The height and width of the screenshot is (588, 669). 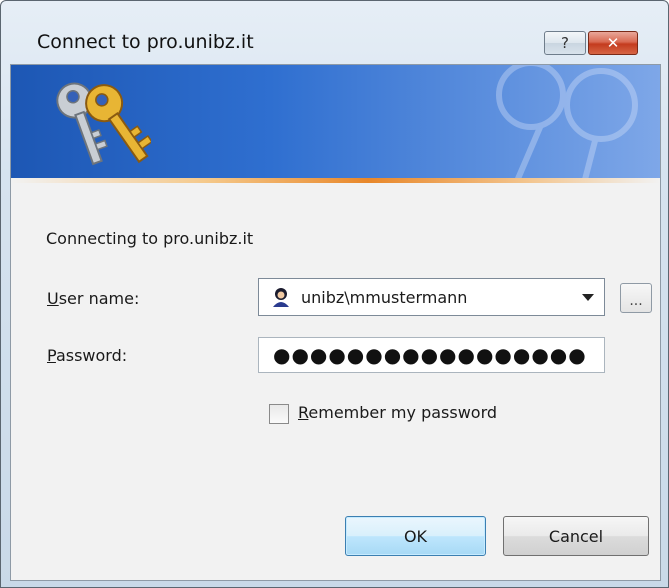 What do you see at coordinates (53, 298) in the screenshot?
I see `user-name-accel: U` at bounding box center [53, 298].